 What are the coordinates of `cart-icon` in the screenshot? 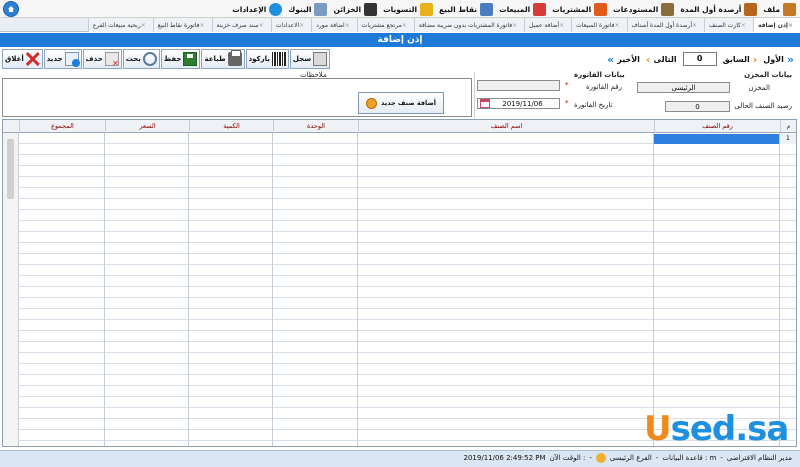 It's located at (601, 9).